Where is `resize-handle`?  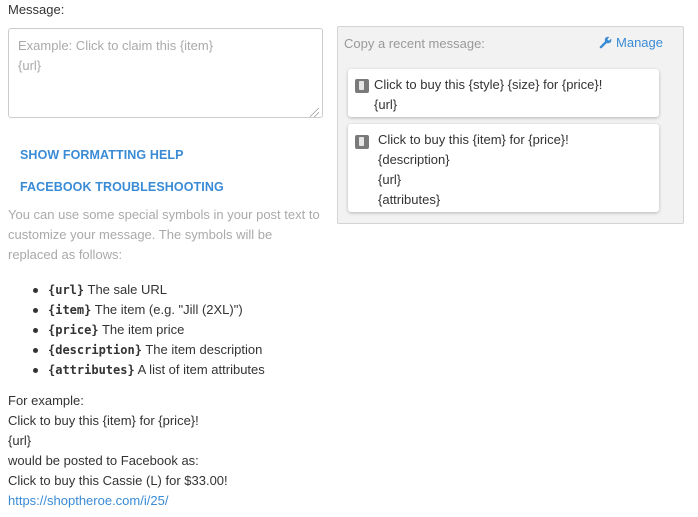 resize-handle is located at coordinates (314, 112).